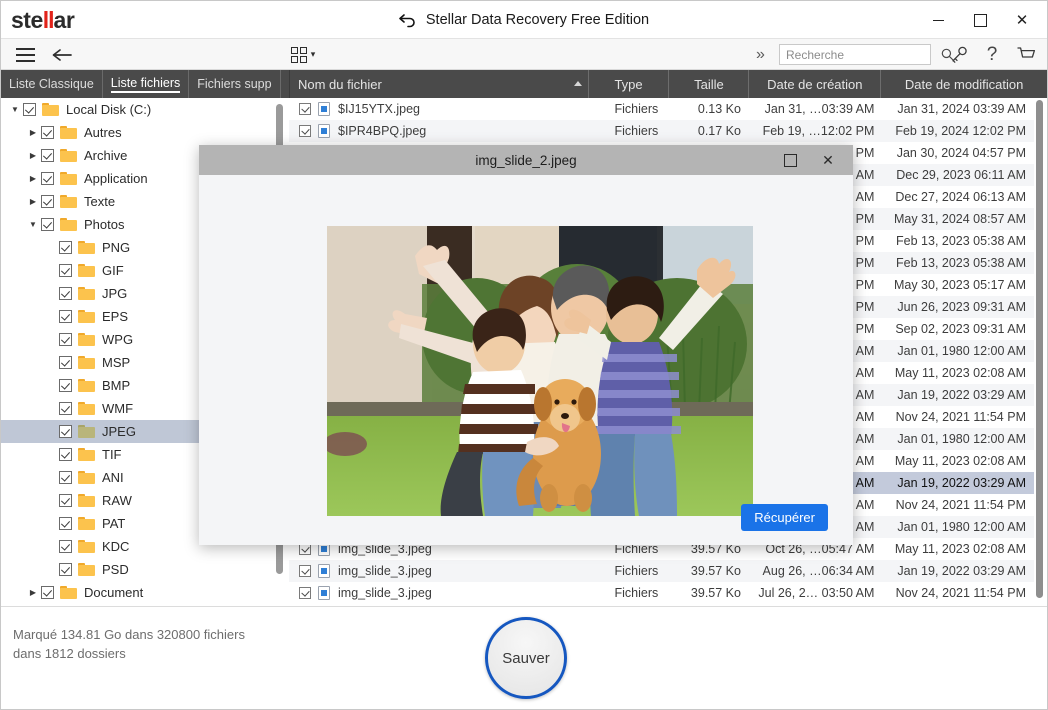  I want to click on preview-maximize-button, so click(790, 160).